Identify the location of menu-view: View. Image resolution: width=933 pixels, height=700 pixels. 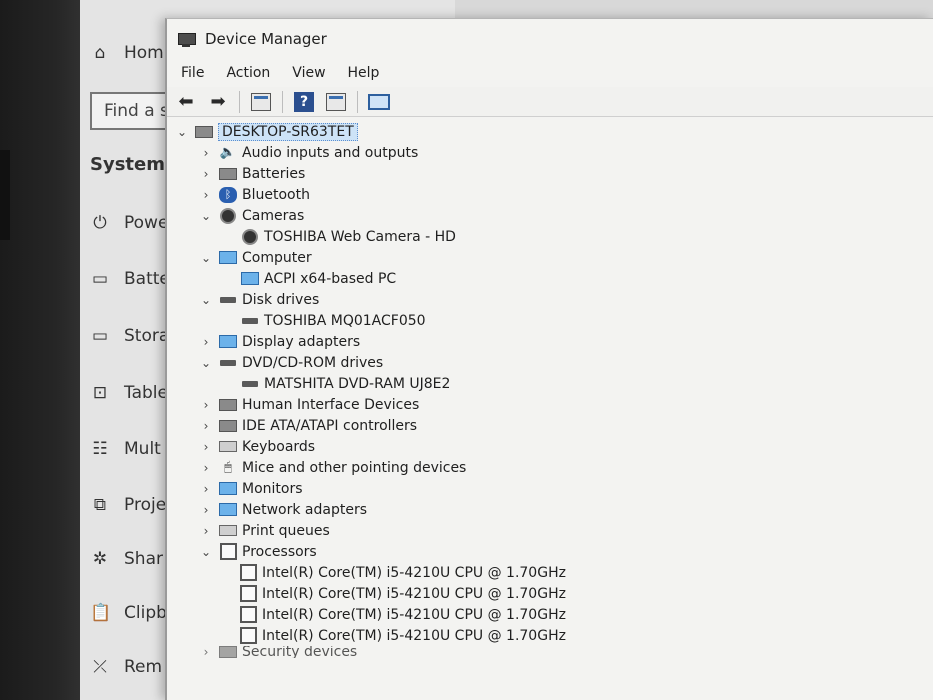
(308, 73).